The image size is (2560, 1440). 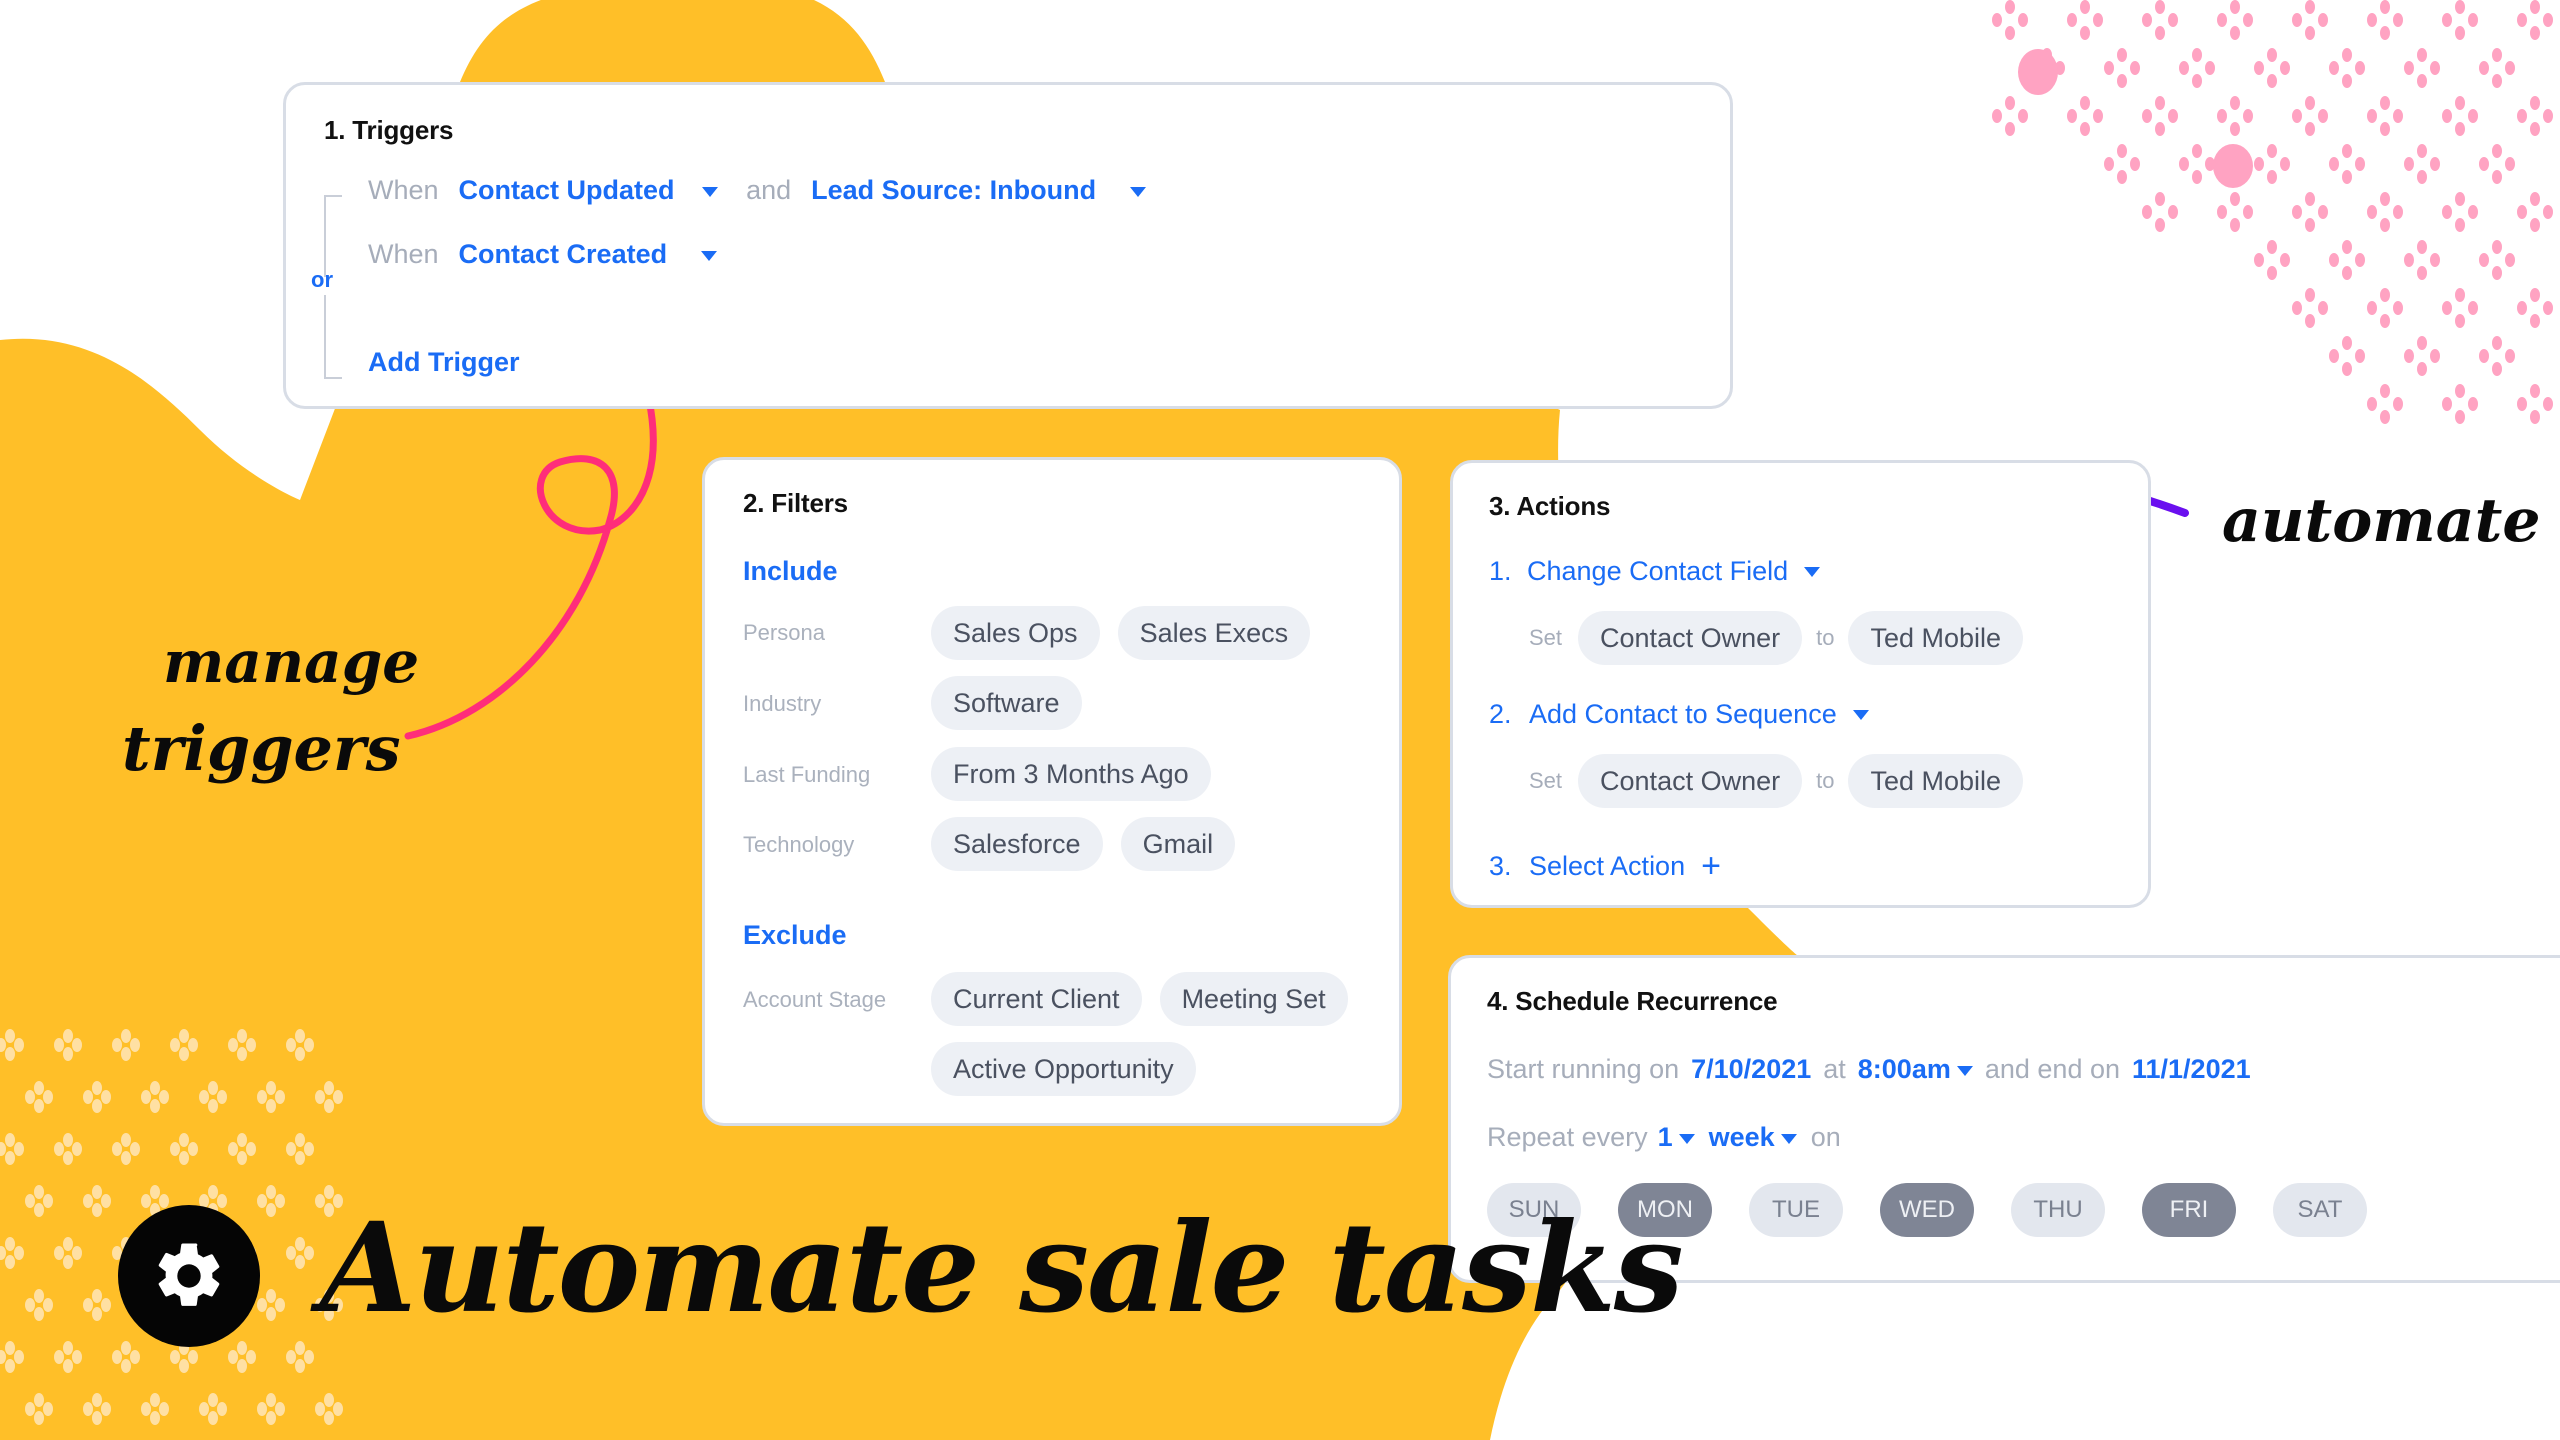 I want to click on filter-pill: From 3 Months Ago, so click(x=1071, y=774).